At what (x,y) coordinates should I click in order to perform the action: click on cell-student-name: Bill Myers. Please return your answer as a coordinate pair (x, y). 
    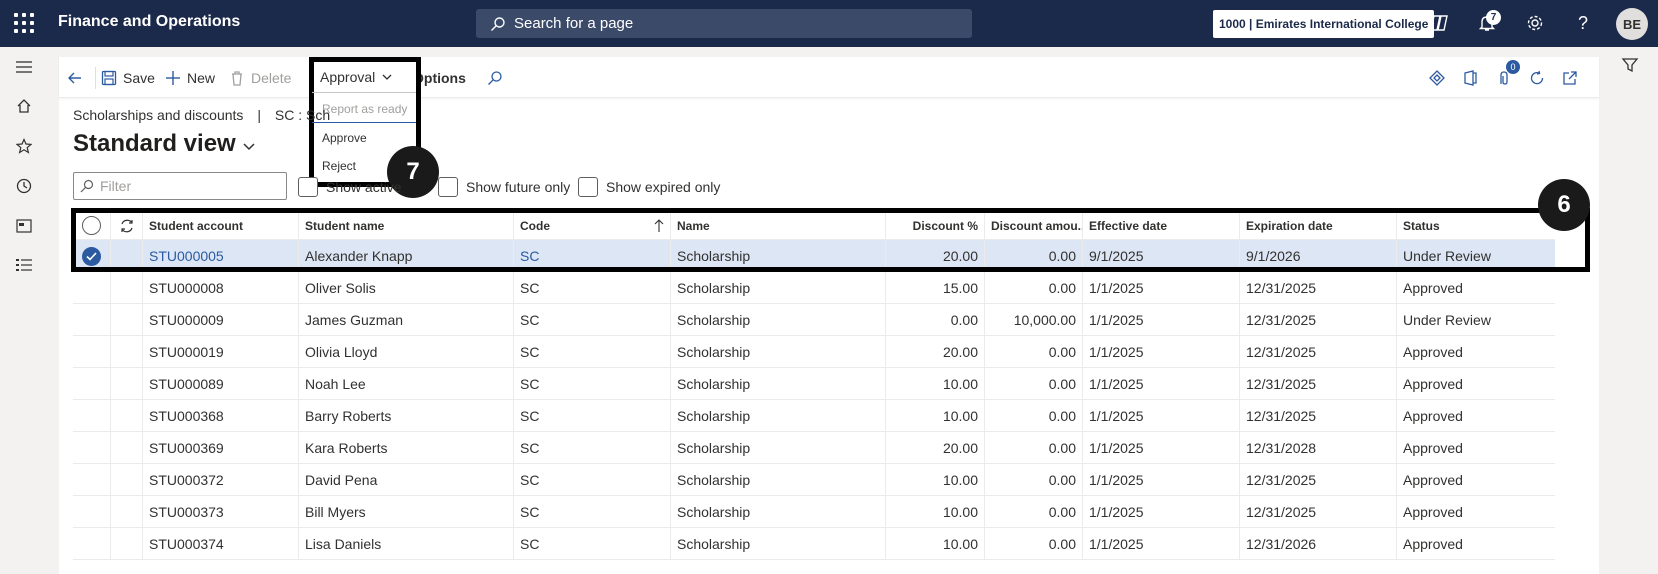
    Looking at the image, I should click on (406, 512).